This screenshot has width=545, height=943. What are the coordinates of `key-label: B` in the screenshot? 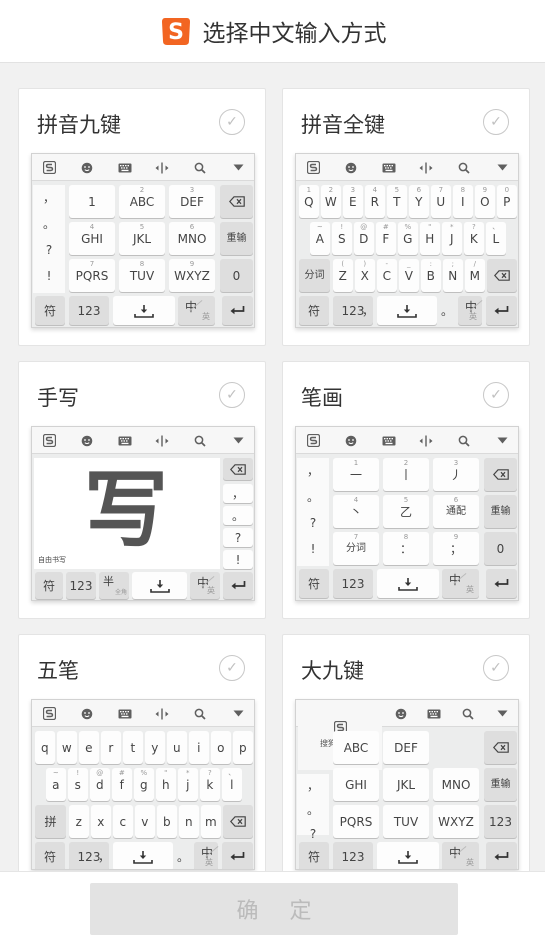 It's located at (430, 275).